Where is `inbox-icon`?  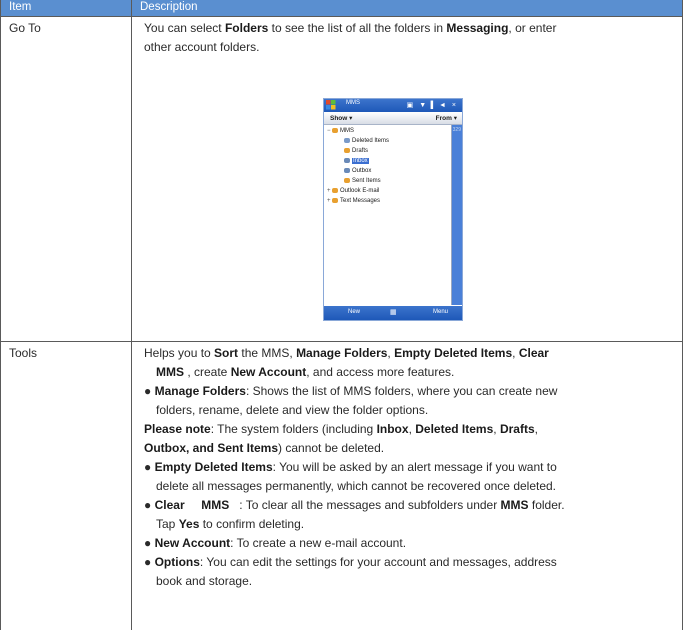 inbox-icon is located at coordinates (347, 160).